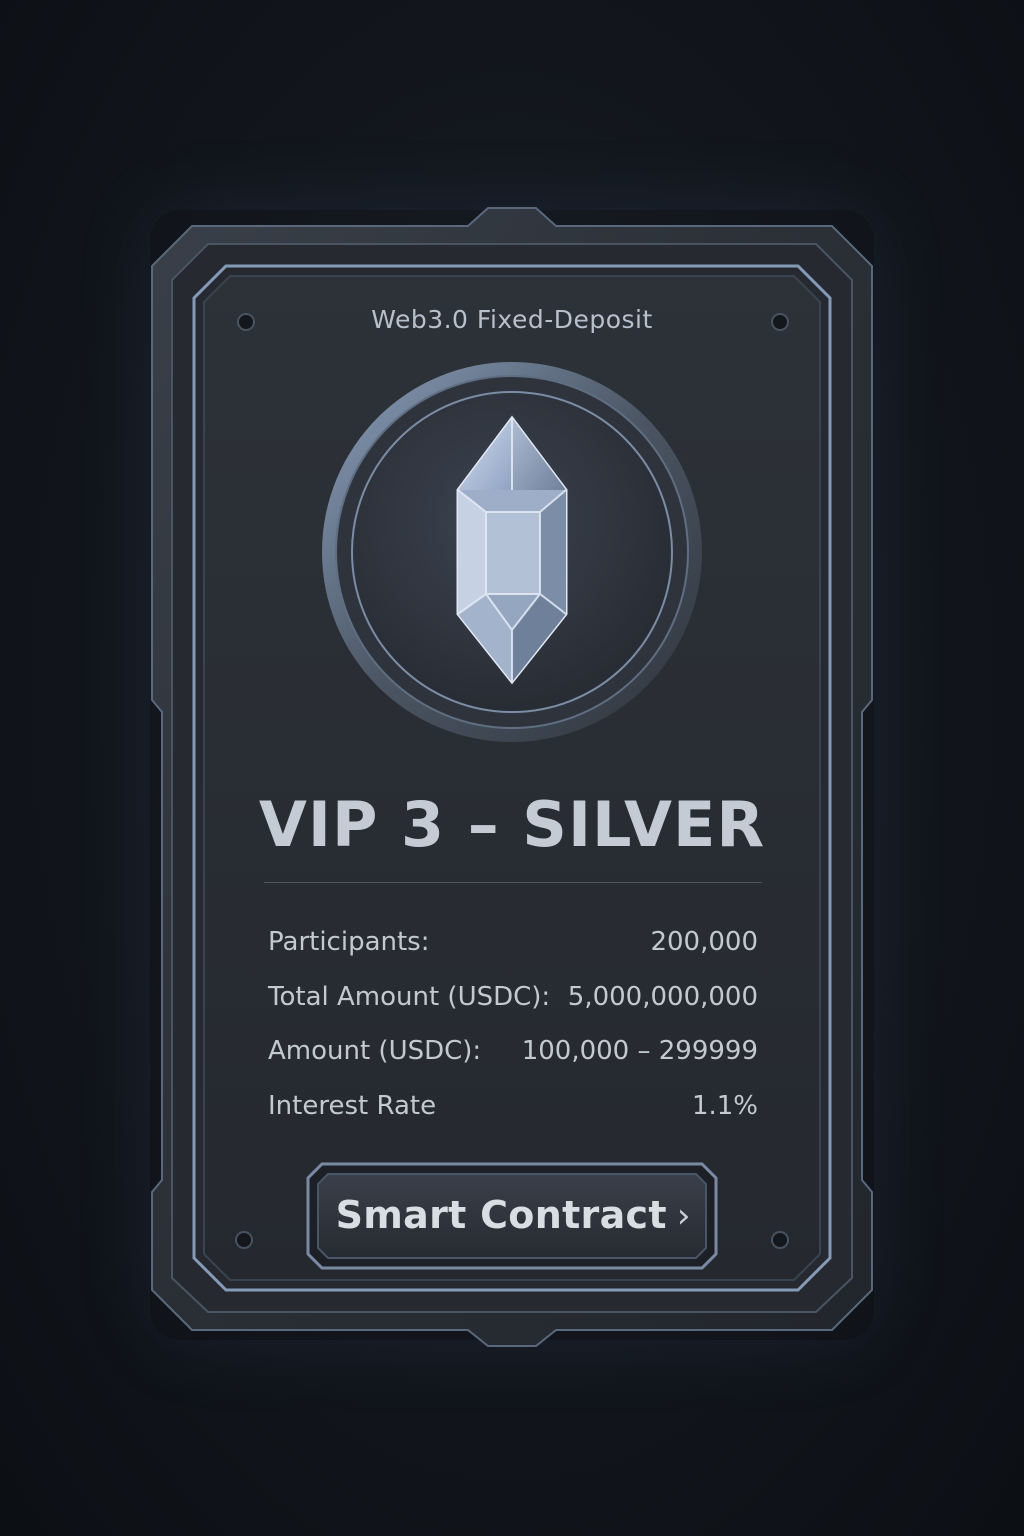  Describe the element at coordinates (512, 552) in the screenshot. I see `crystal-gem-icon` at that location.